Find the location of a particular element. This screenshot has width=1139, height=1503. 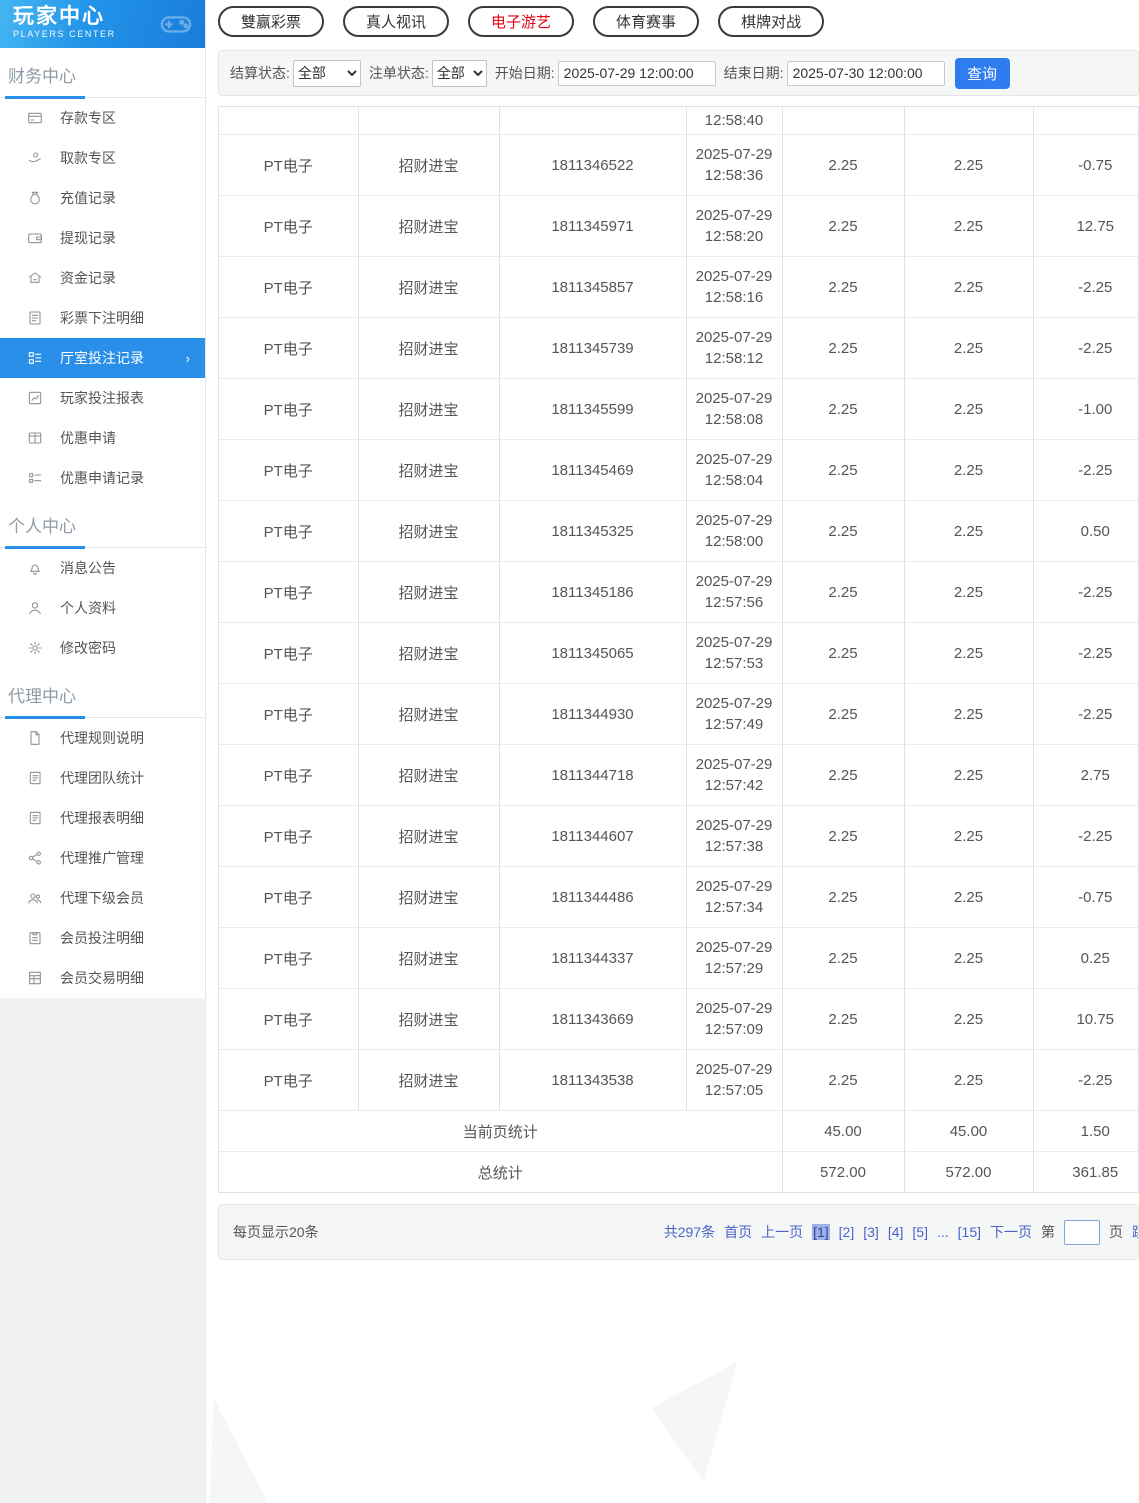

page-link: [2] is located at coordinates (847, 1232).